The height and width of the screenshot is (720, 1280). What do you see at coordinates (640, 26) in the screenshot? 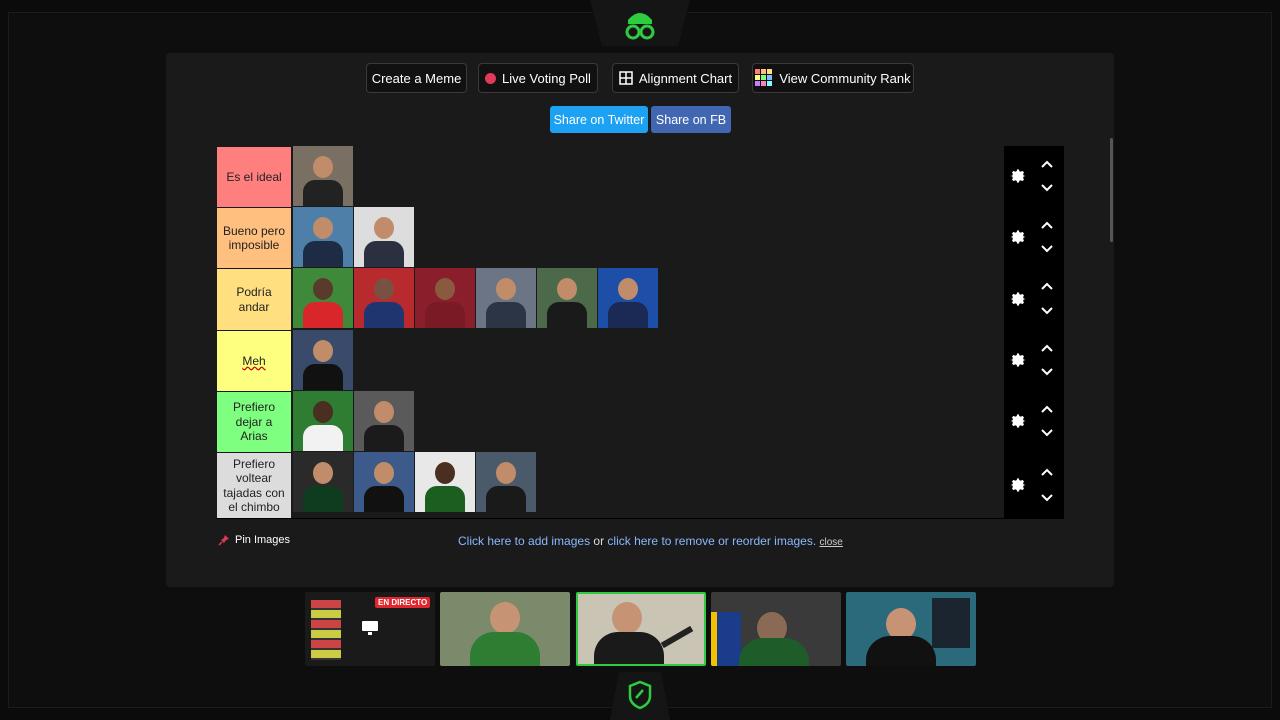
I see `nerd-avatar-icon` at bounding box center [640, 26].